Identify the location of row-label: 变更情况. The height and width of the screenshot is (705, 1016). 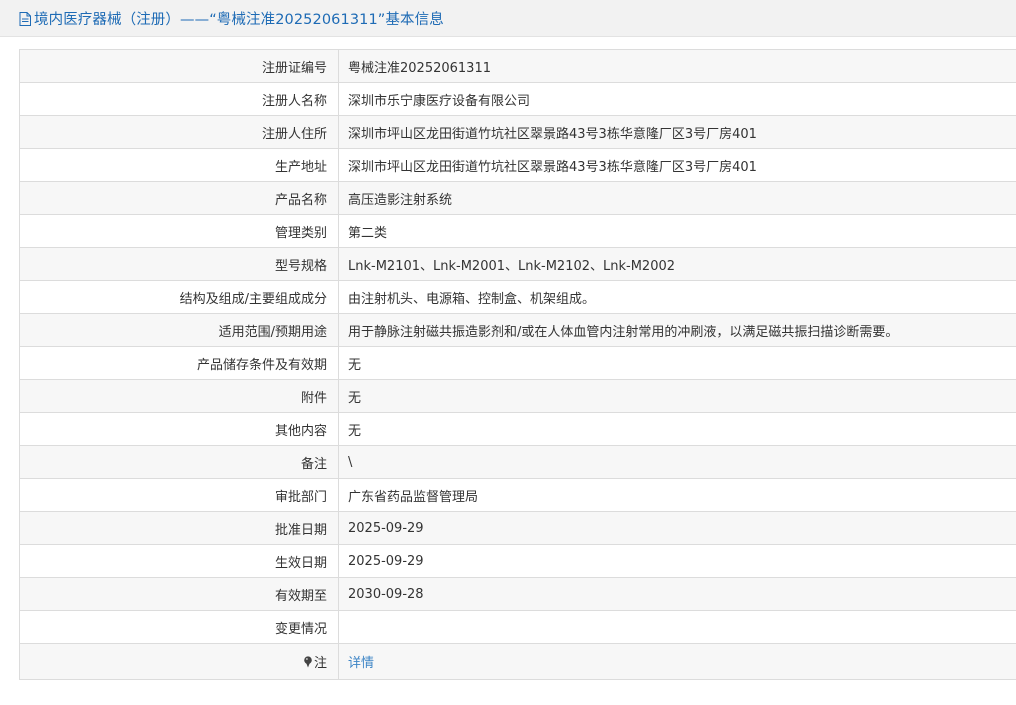
(179, 627).